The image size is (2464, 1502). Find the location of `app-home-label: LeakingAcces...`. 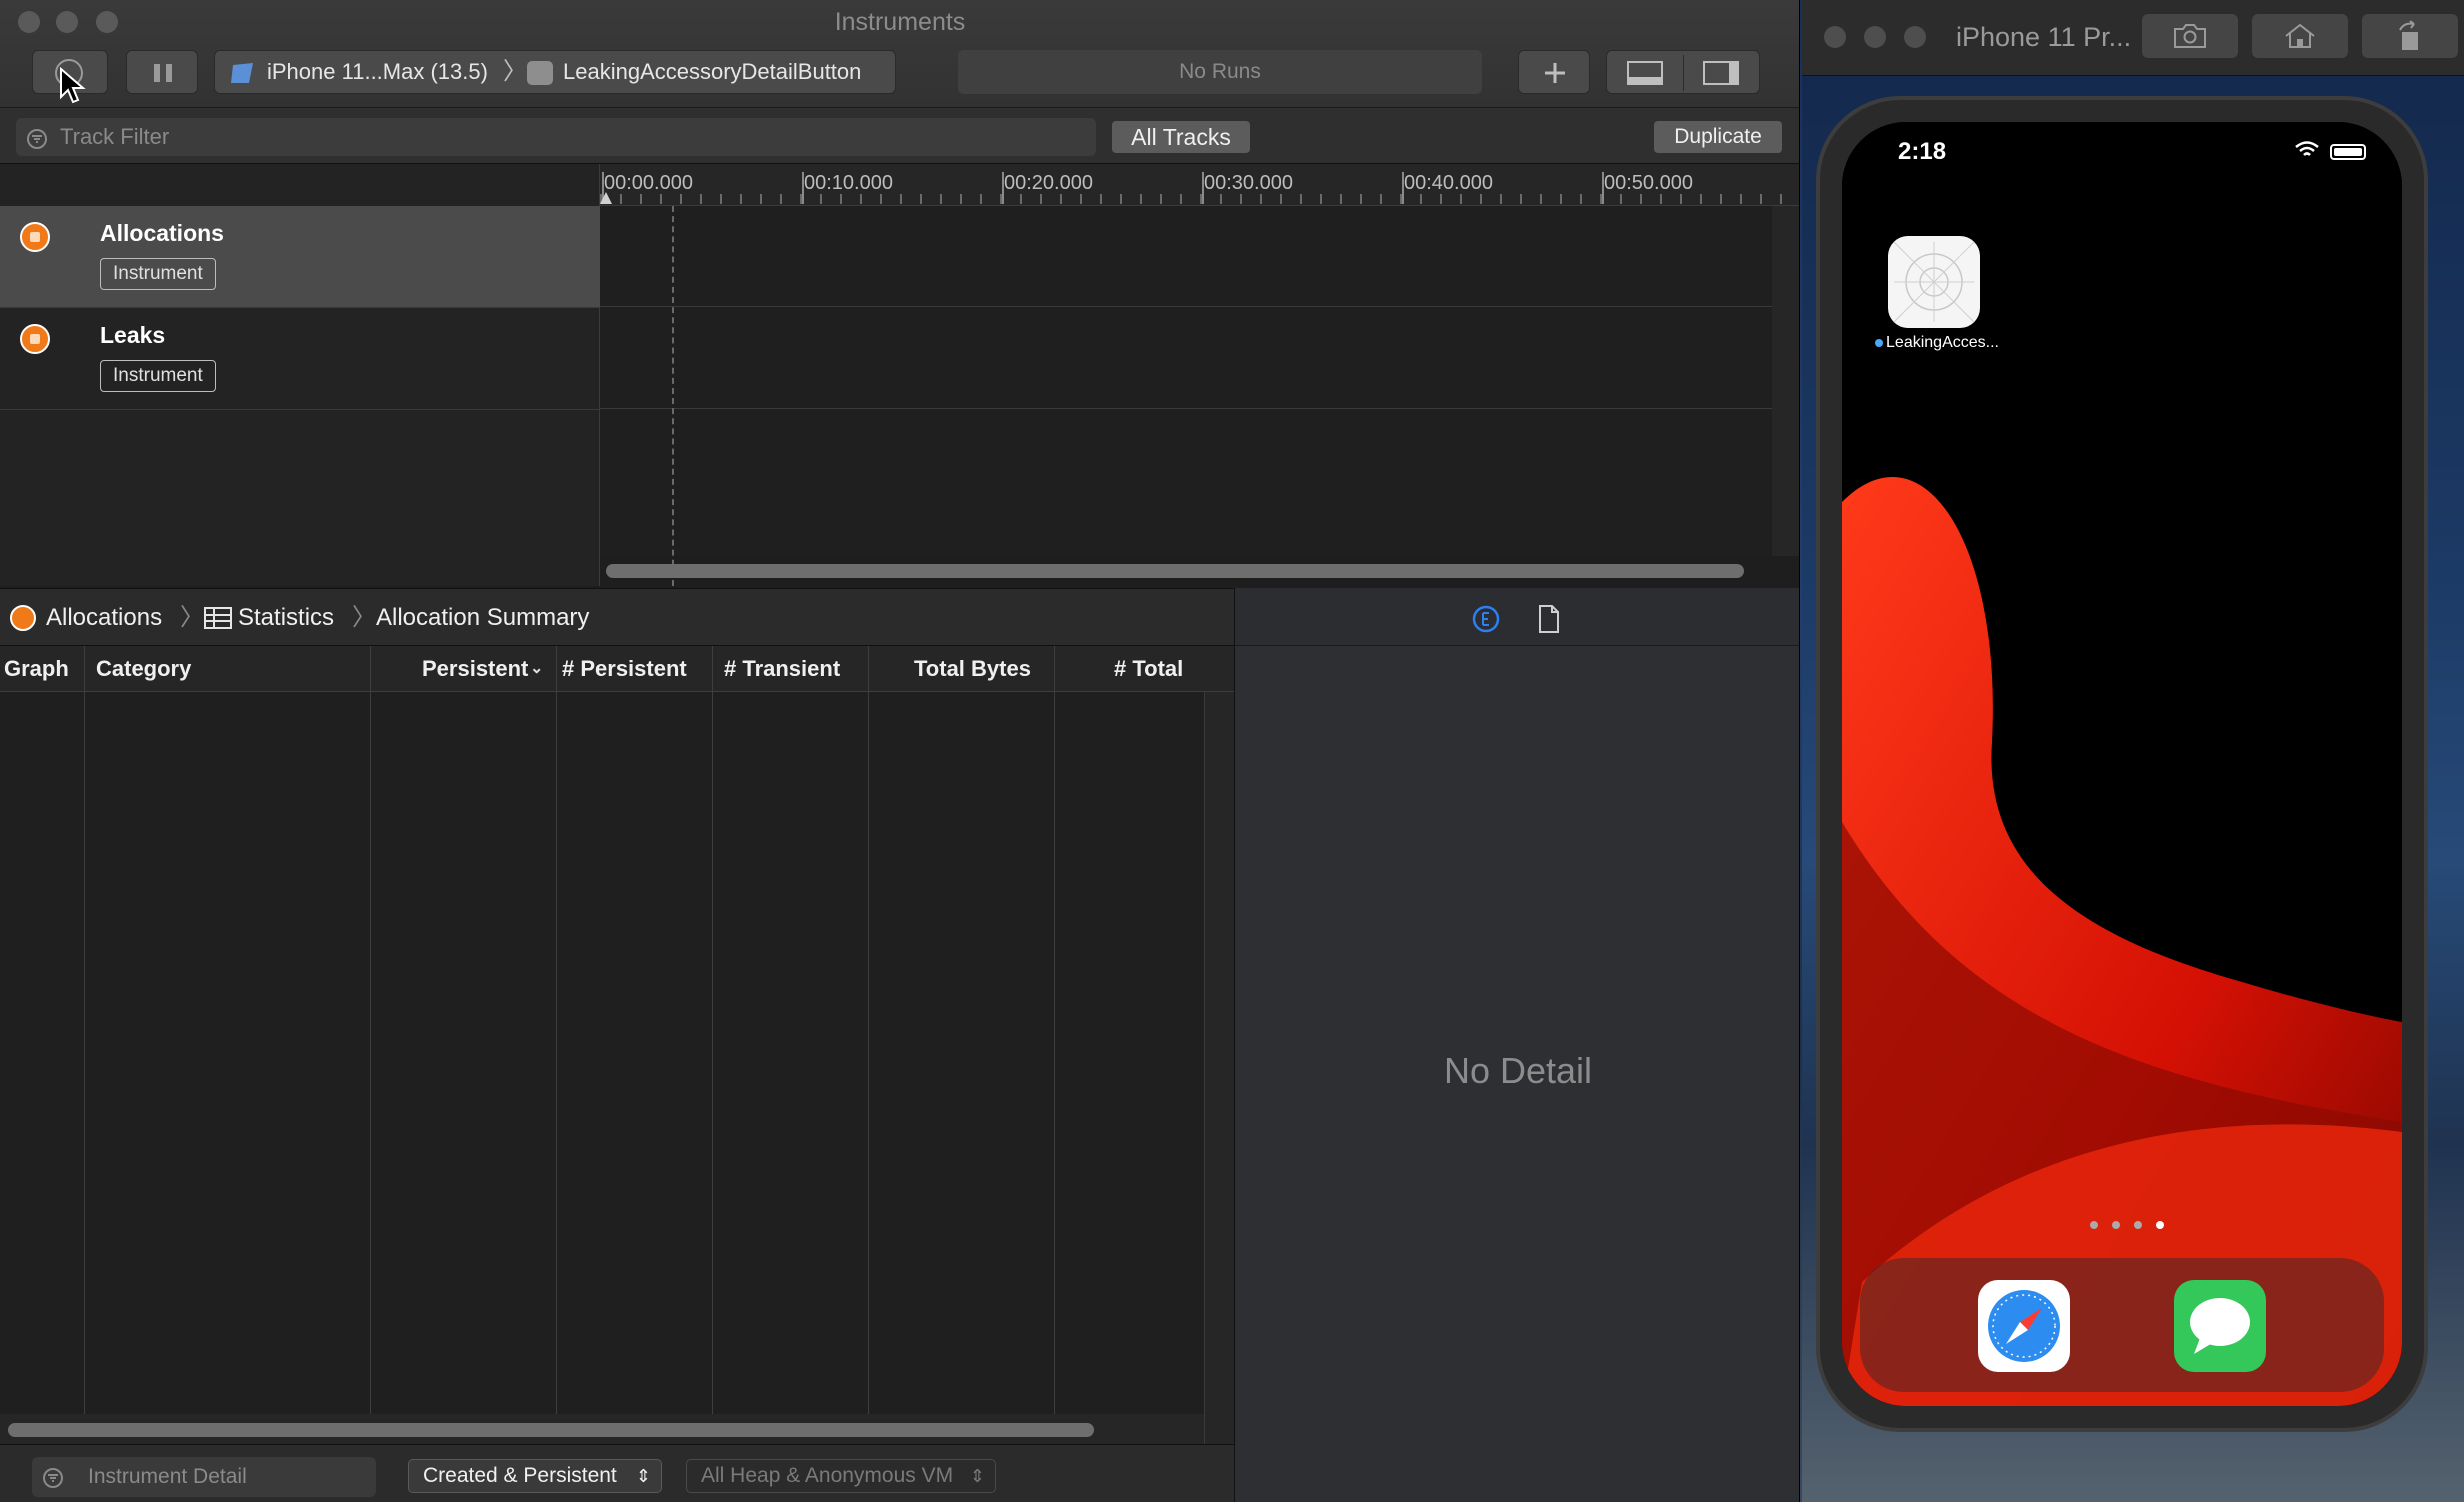

app-home-label: LeakingAcces... is located at coordinates (1937, 343).